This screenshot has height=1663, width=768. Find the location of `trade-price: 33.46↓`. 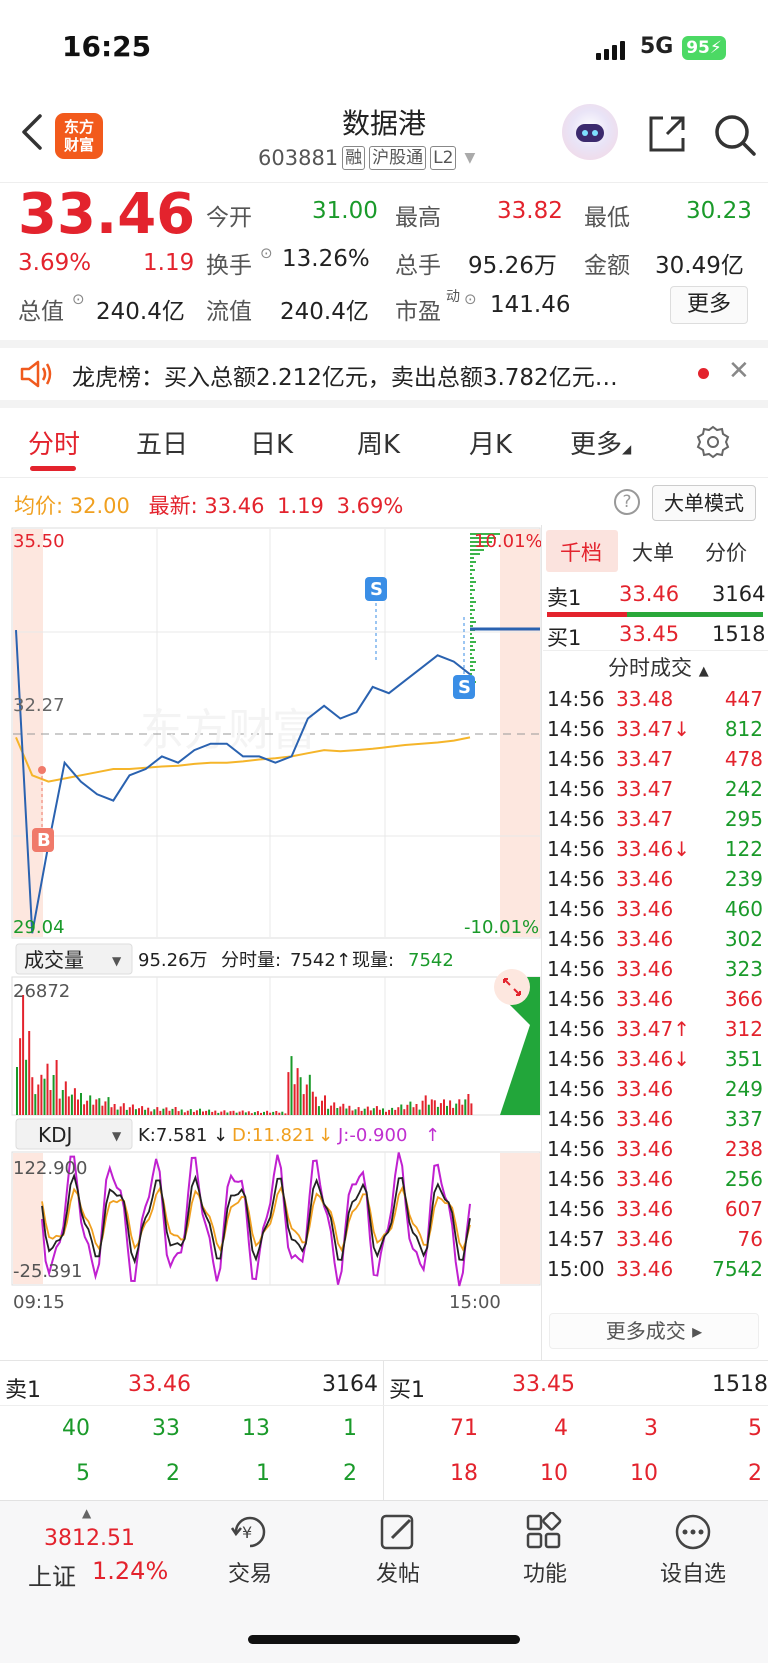

trade-price: 33.46↓ is located at coordinates (653, 1059).